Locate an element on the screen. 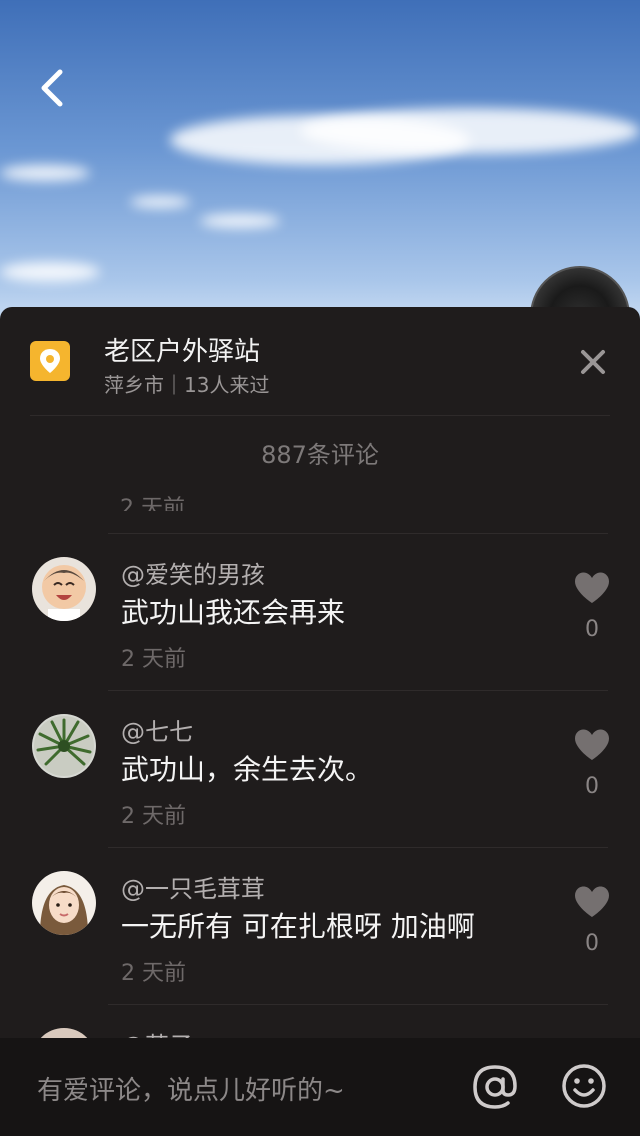 Image resolution: width=640 pixels, height=1136 pixels. emoji-button is located at coordinates (584, 1086).